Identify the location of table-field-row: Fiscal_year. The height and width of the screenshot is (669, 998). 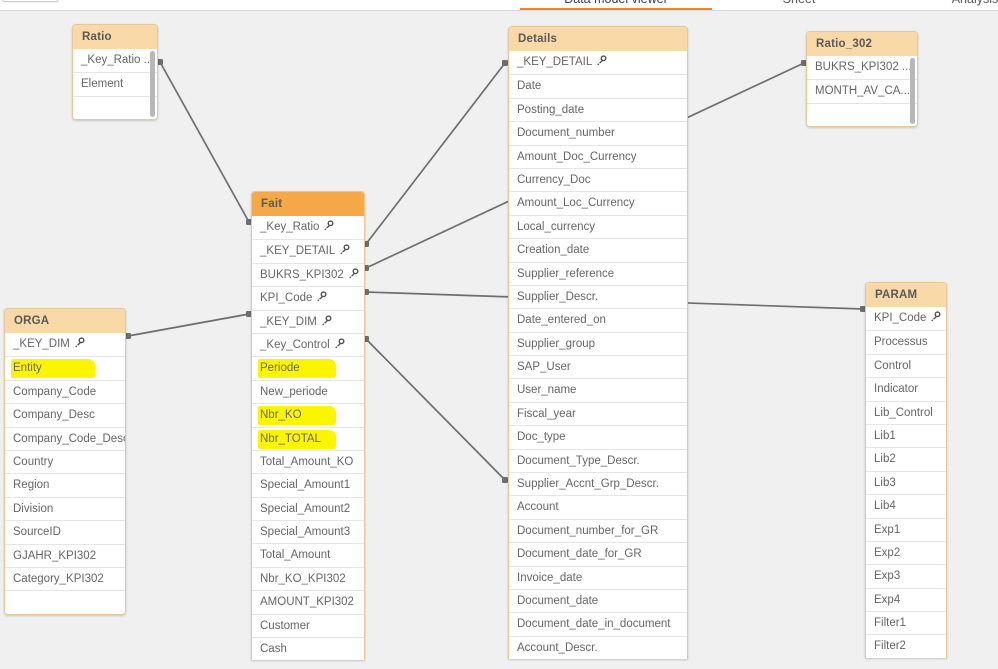
(598, 413).